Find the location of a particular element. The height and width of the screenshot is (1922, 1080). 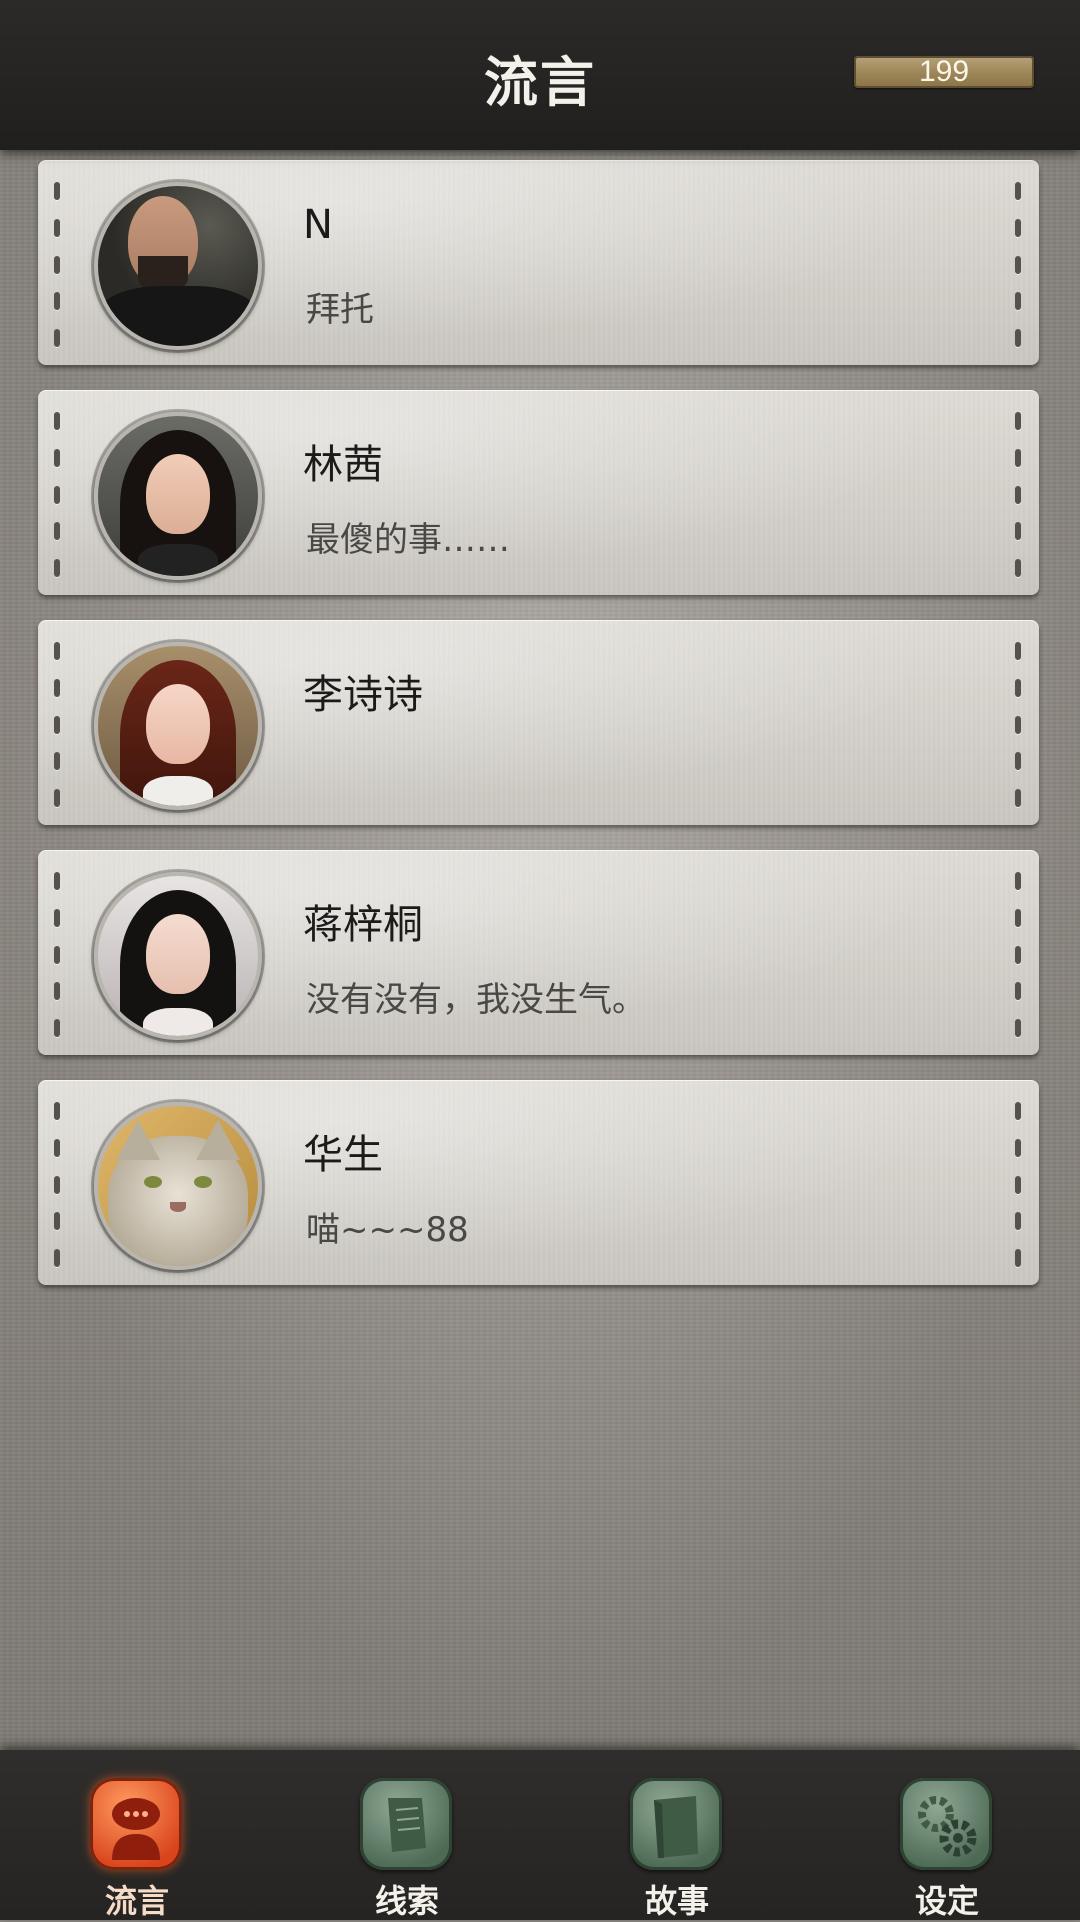

tab-rumors: 流言 is located at coordinates (138, 1849).